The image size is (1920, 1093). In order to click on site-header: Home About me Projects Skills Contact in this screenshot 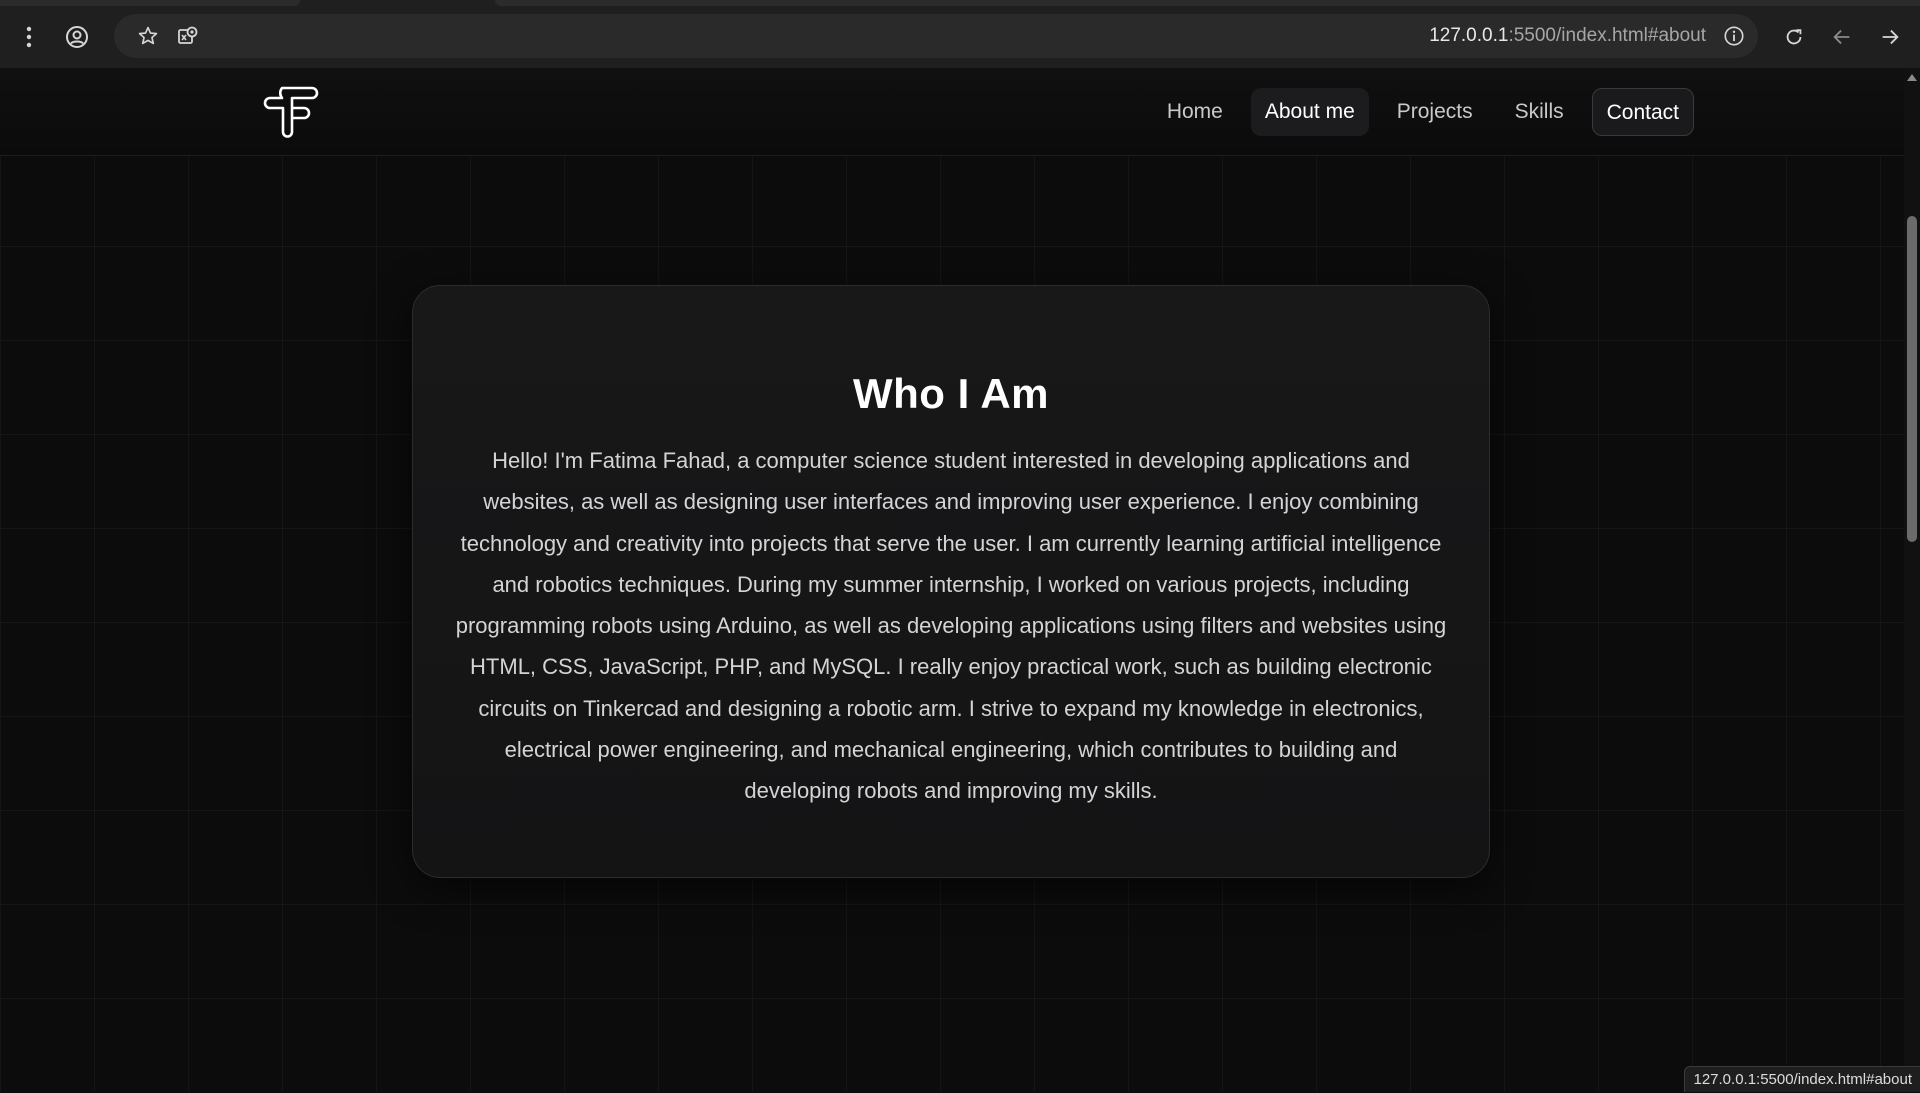, I will do `click(952, 112)`.